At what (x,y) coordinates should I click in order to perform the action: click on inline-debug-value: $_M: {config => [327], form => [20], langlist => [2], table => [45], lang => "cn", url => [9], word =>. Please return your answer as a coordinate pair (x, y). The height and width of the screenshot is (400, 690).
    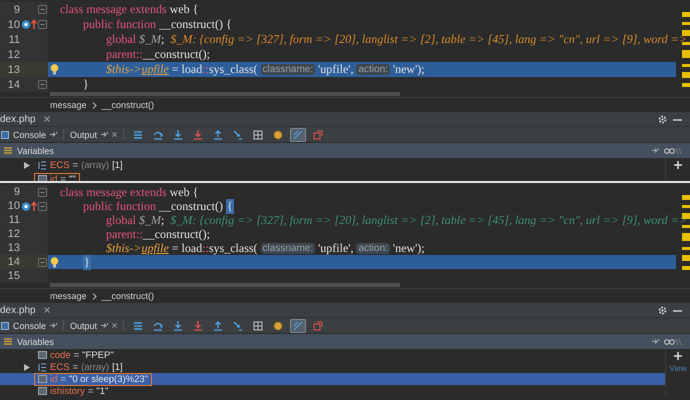
    Looking at the image, I should click on (428, 39).